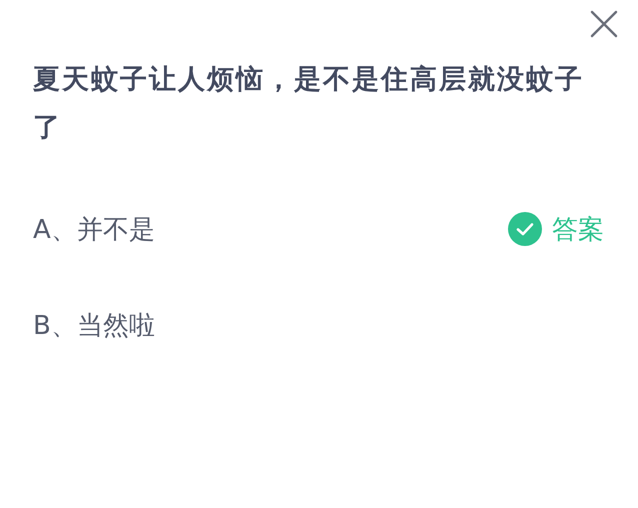 The width and height of the screenshot is (638, 508). What do you see at coordinates (309, 104) in the screenshot?
I see `question-text: 夏天蚊子让人烦恼，是不是住高层就没蚊子了` at bounding box center [309, 104].